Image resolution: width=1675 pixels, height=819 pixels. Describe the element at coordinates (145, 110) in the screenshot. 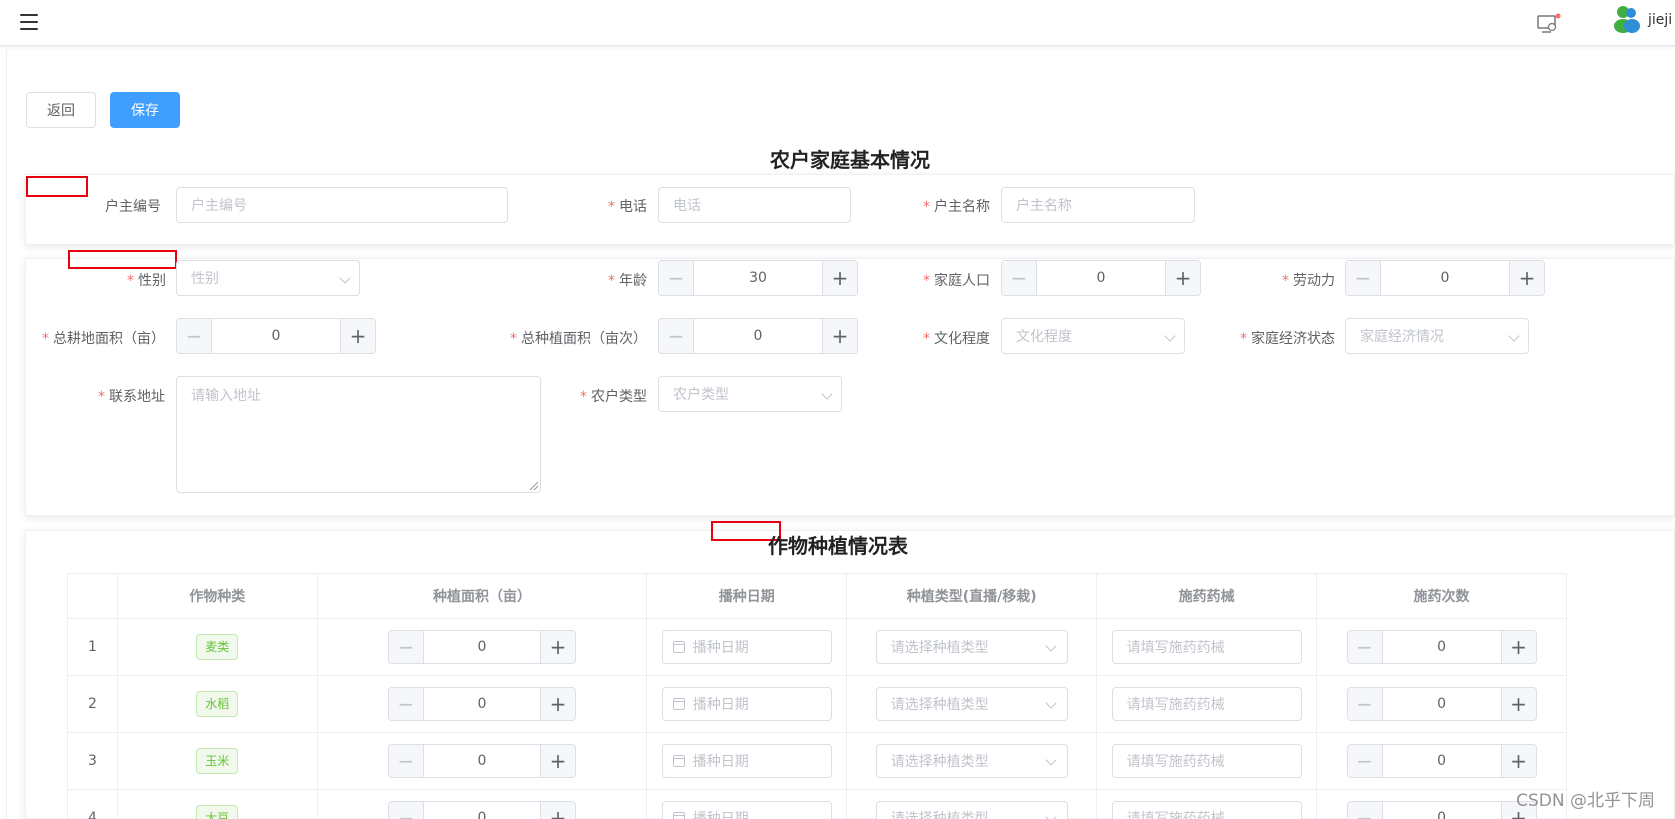

I see `save-button: 保存` at that location.